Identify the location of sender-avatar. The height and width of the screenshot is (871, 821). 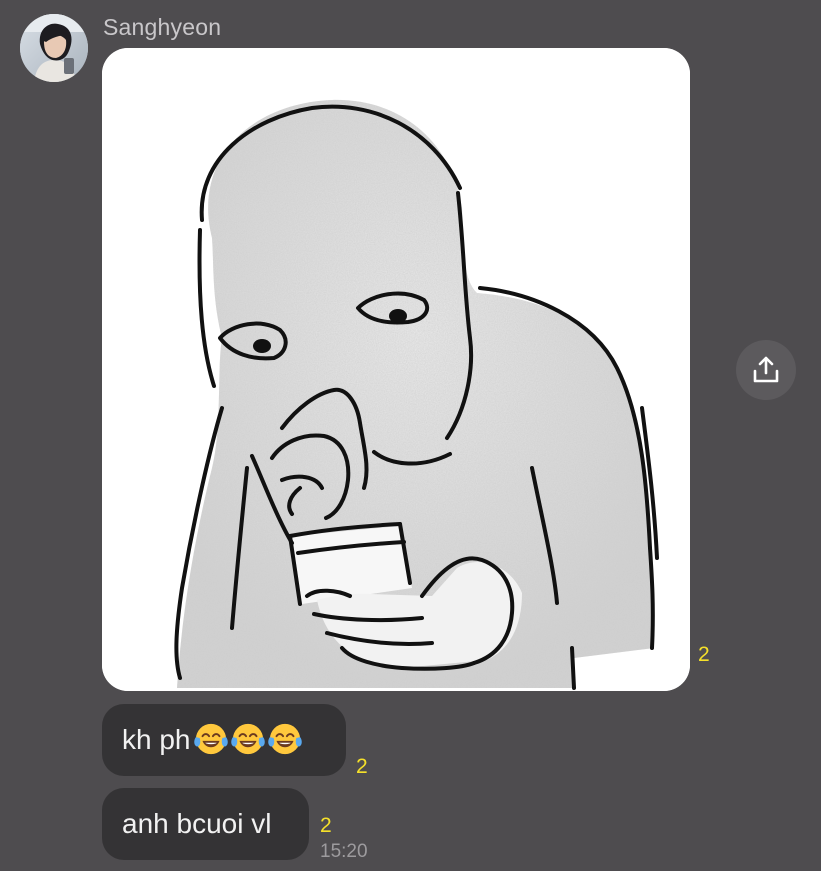
(54, 48).